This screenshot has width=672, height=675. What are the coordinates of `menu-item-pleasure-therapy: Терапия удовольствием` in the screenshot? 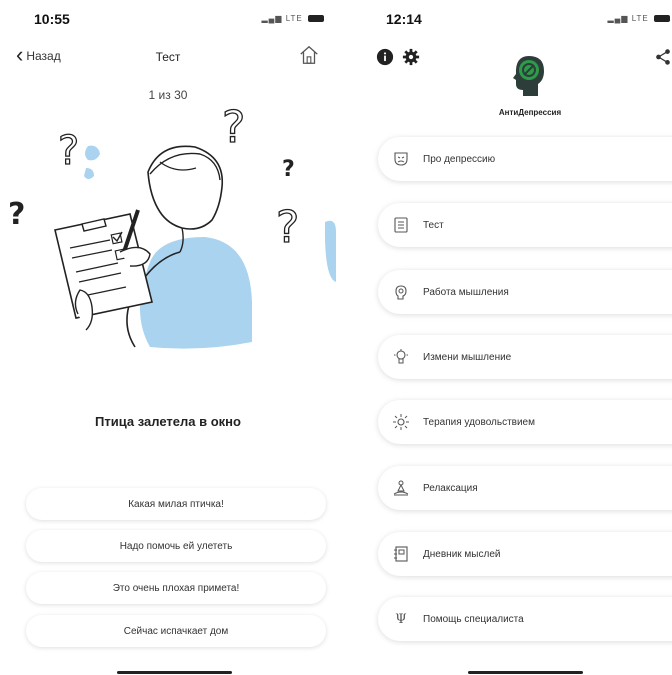 It's located at (525, 422).